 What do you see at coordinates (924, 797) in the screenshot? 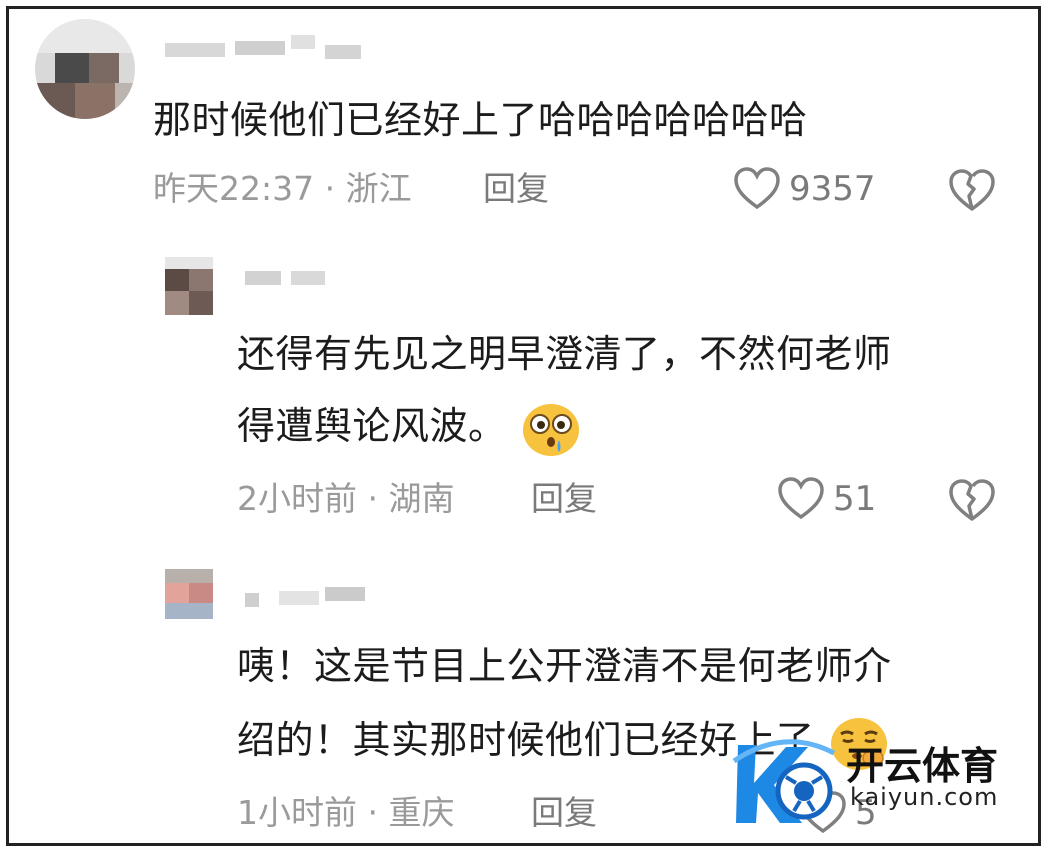
I see `watermark-url: kaiyun.com` at bounding box center [924, 797].